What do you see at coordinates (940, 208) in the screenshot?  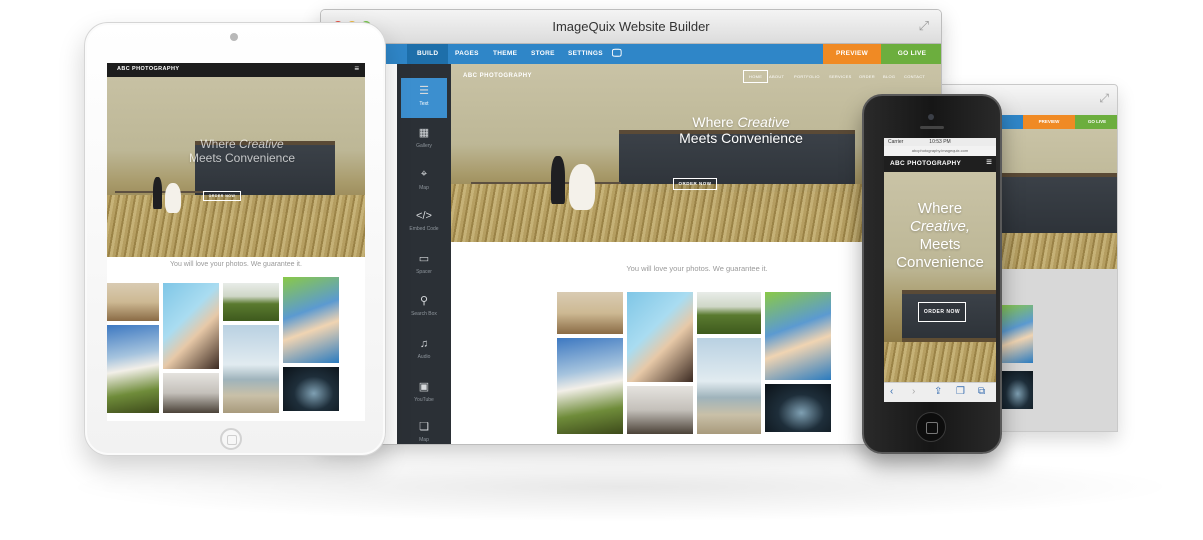 I see `phone-hero-where: Where` at bounding box center [940, 208].